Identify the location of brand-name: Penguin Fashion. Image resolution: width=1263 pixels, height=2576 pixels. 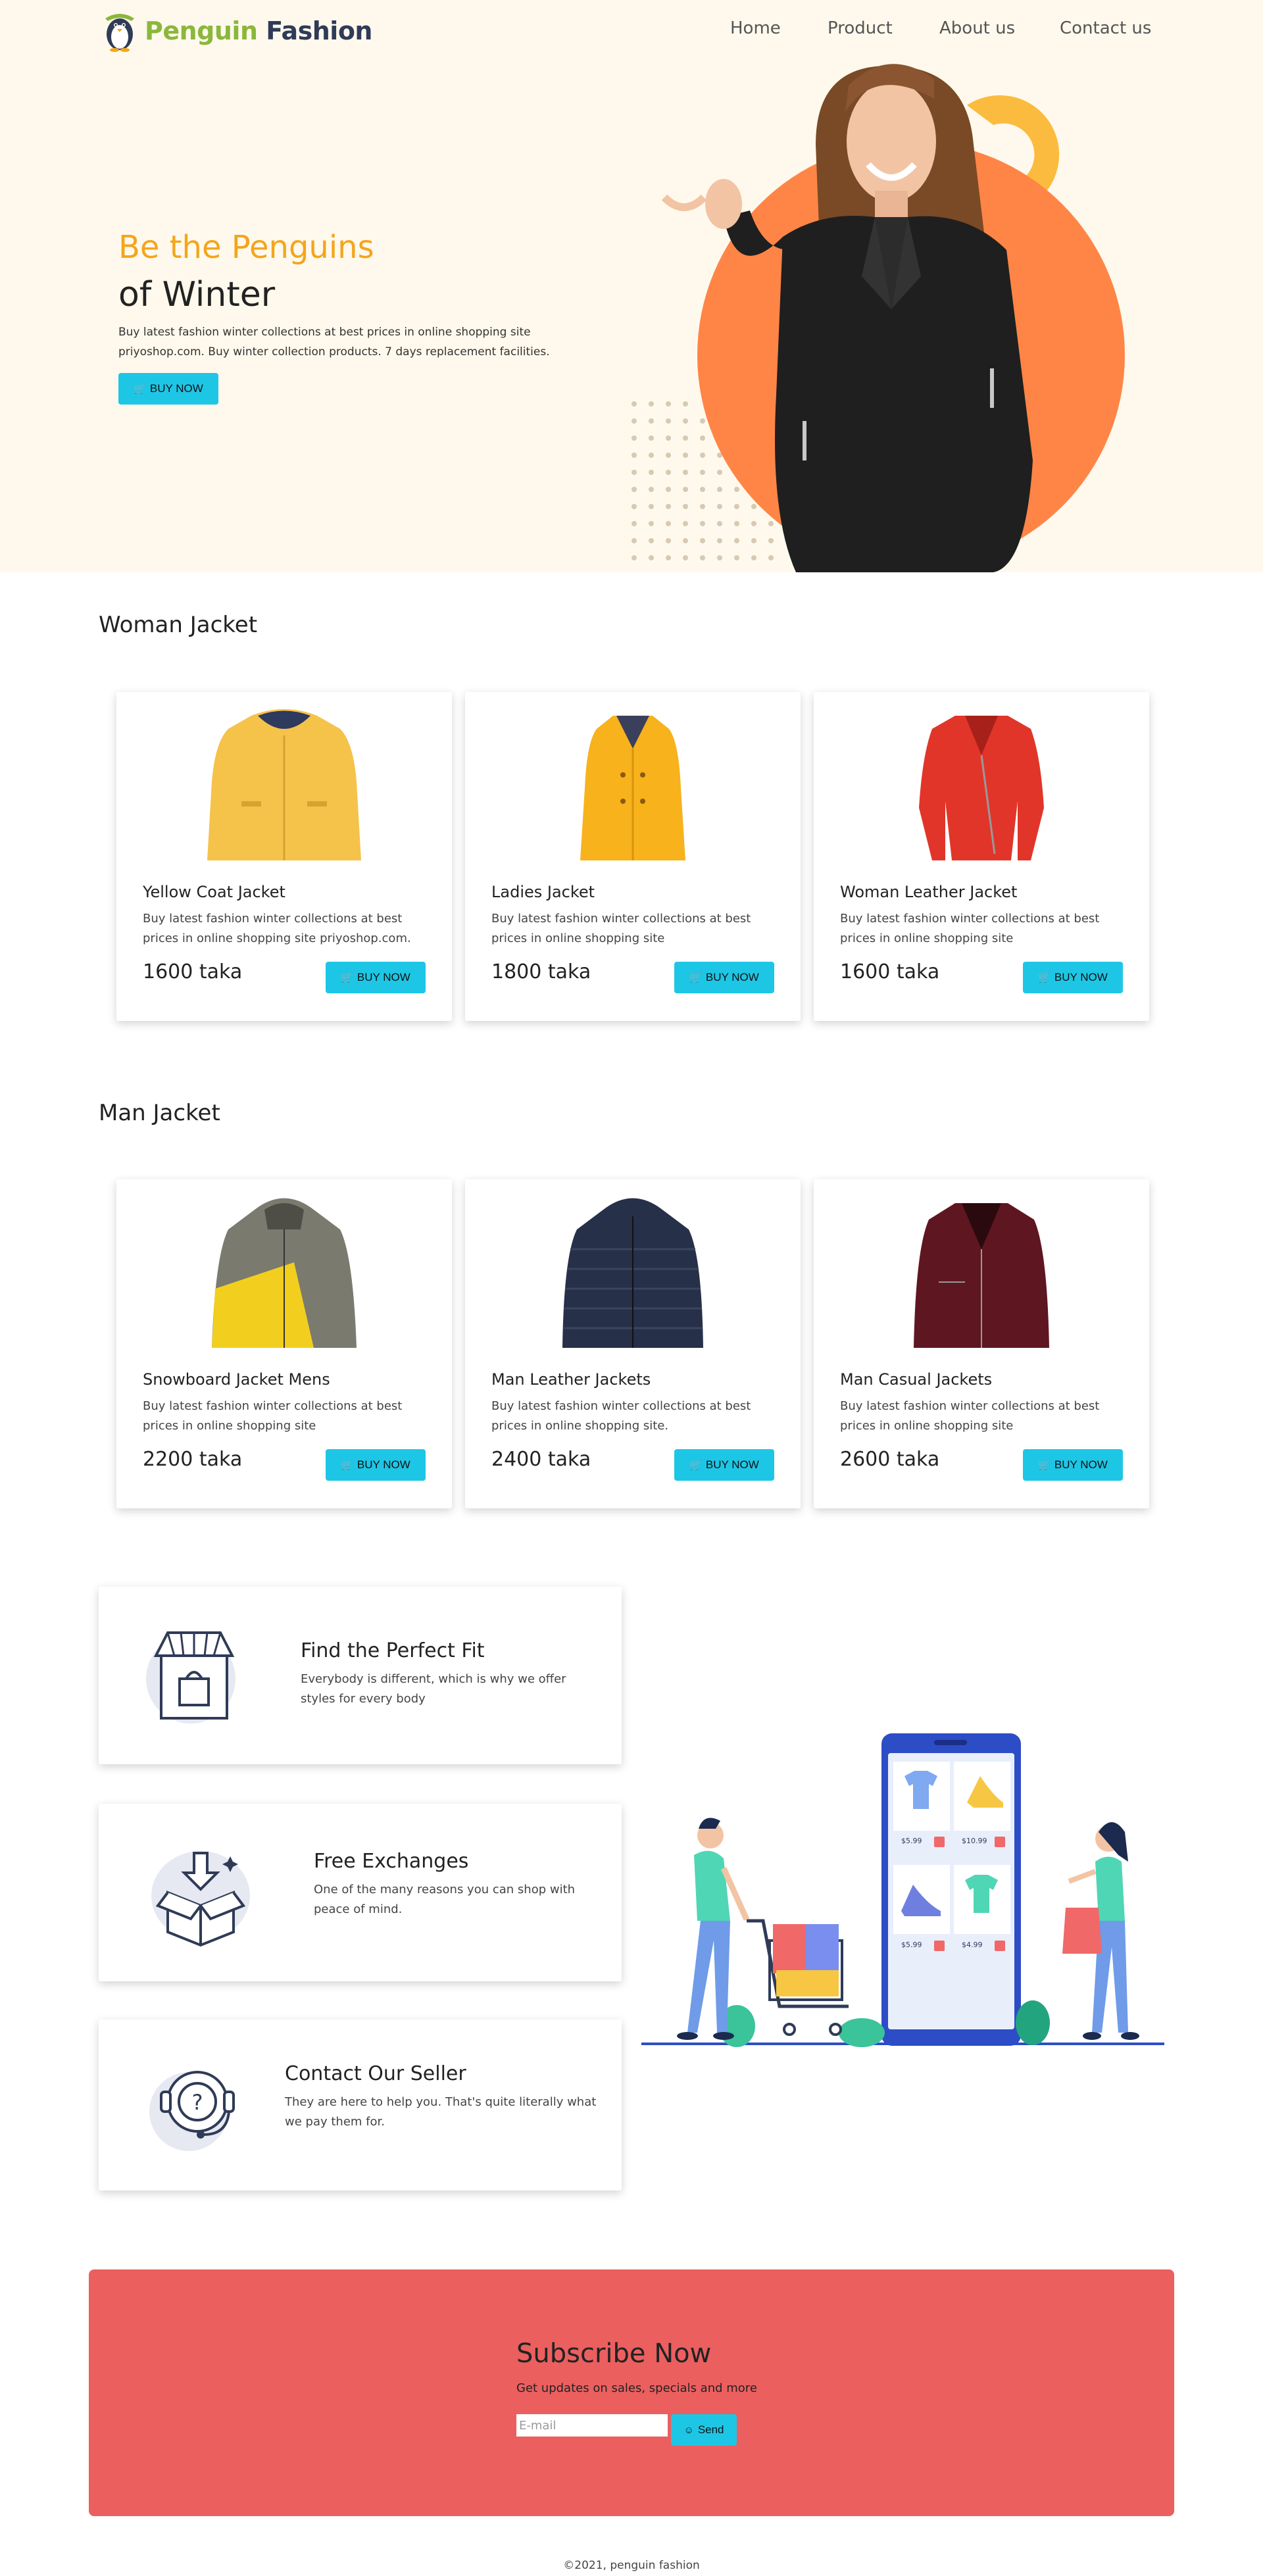
(258, 30).